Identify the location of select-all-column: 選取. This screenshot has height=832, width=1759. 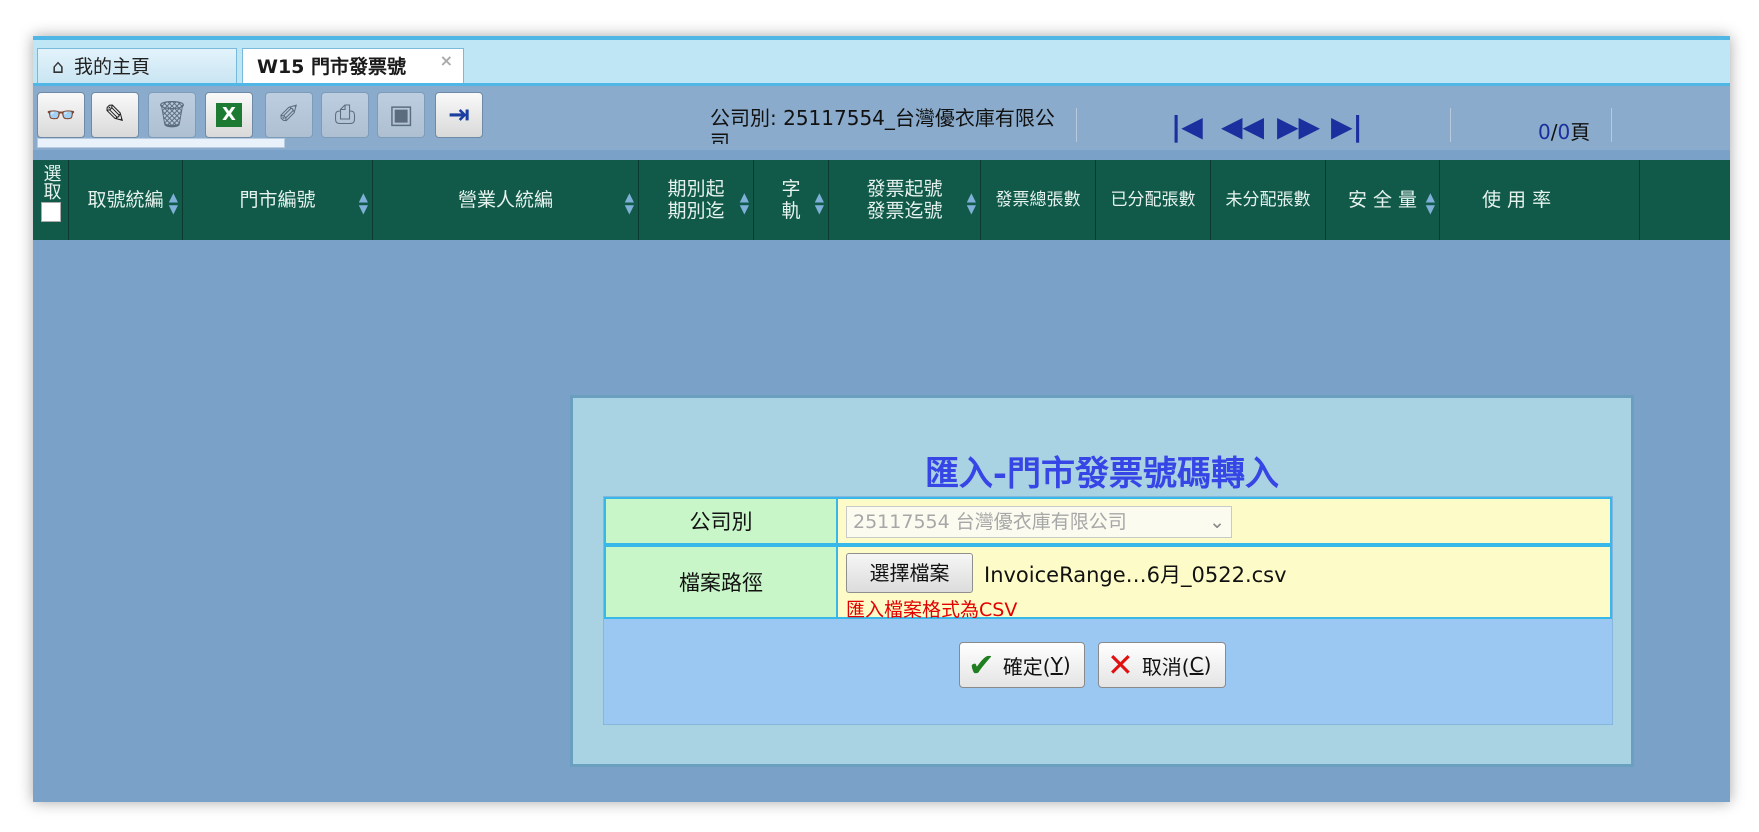
(51, 200).